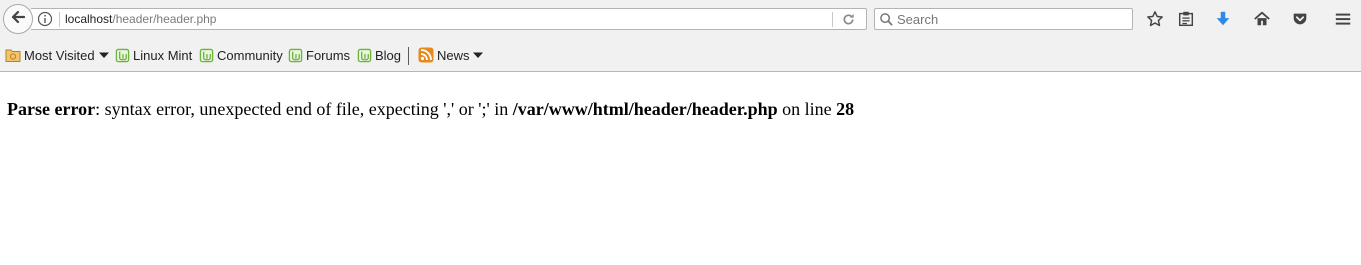 This screenshot has width=1361, height=265. I want to click on url-text: localhost/header/header.php, so click(140, 19).